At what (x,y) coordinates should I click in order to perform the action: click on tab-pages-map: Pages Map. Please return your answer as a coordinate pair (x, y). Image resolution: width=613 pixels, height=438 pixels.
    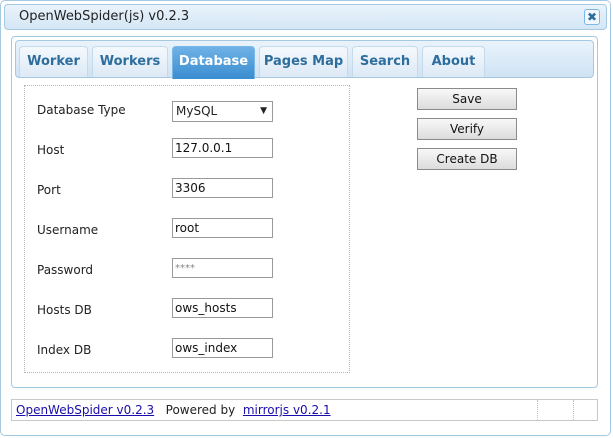
    Looking at the image, I should click on (303, 61).